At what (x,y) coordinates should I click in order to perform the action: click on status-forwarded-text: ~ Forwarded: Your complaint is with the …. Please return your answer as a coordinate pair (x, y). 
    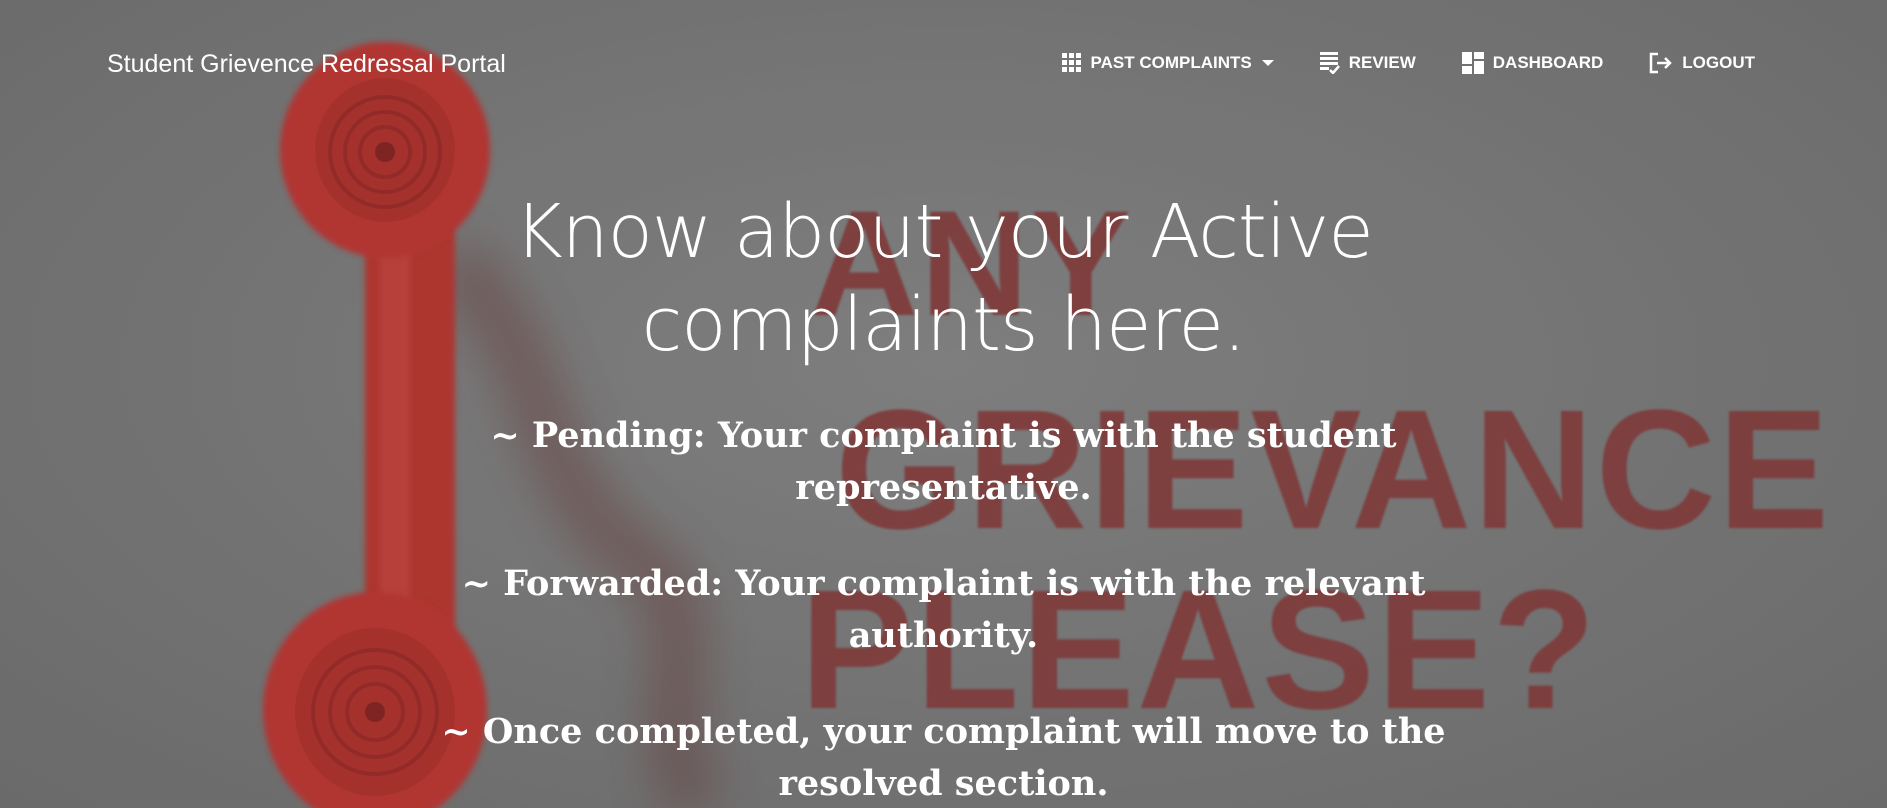
    Looking at the image, I should click on (943, 609).